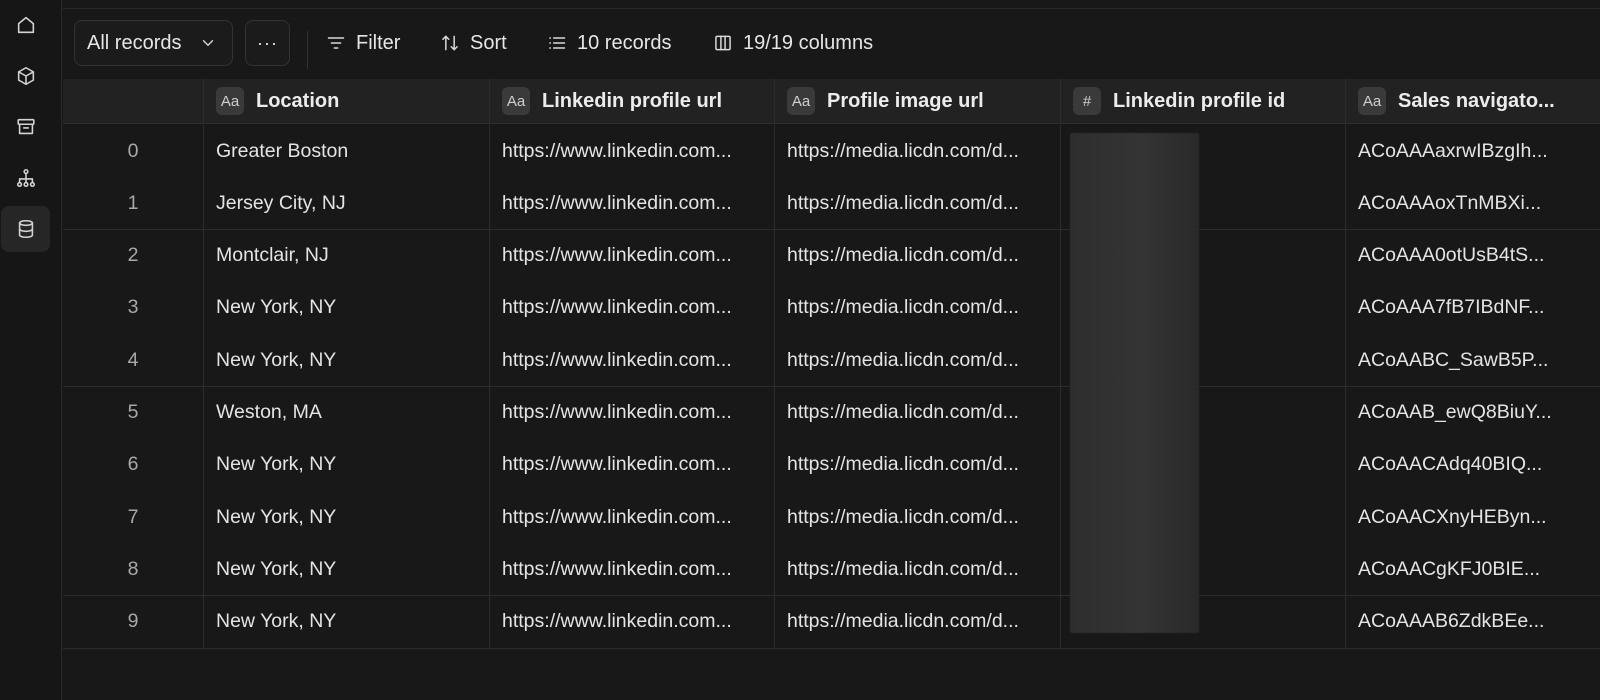 The width and height of the screenshot is (1600, 700). I want to click on toolbar-divider, so click(307, 50).